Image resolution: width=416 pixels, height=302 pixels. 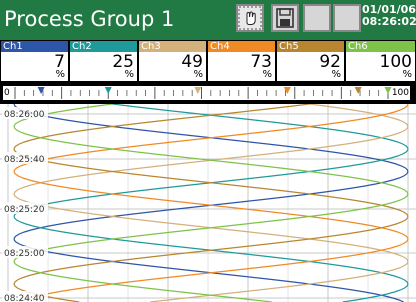 I want to click on scale-bar: 0 100, so click(x=206, y=93).